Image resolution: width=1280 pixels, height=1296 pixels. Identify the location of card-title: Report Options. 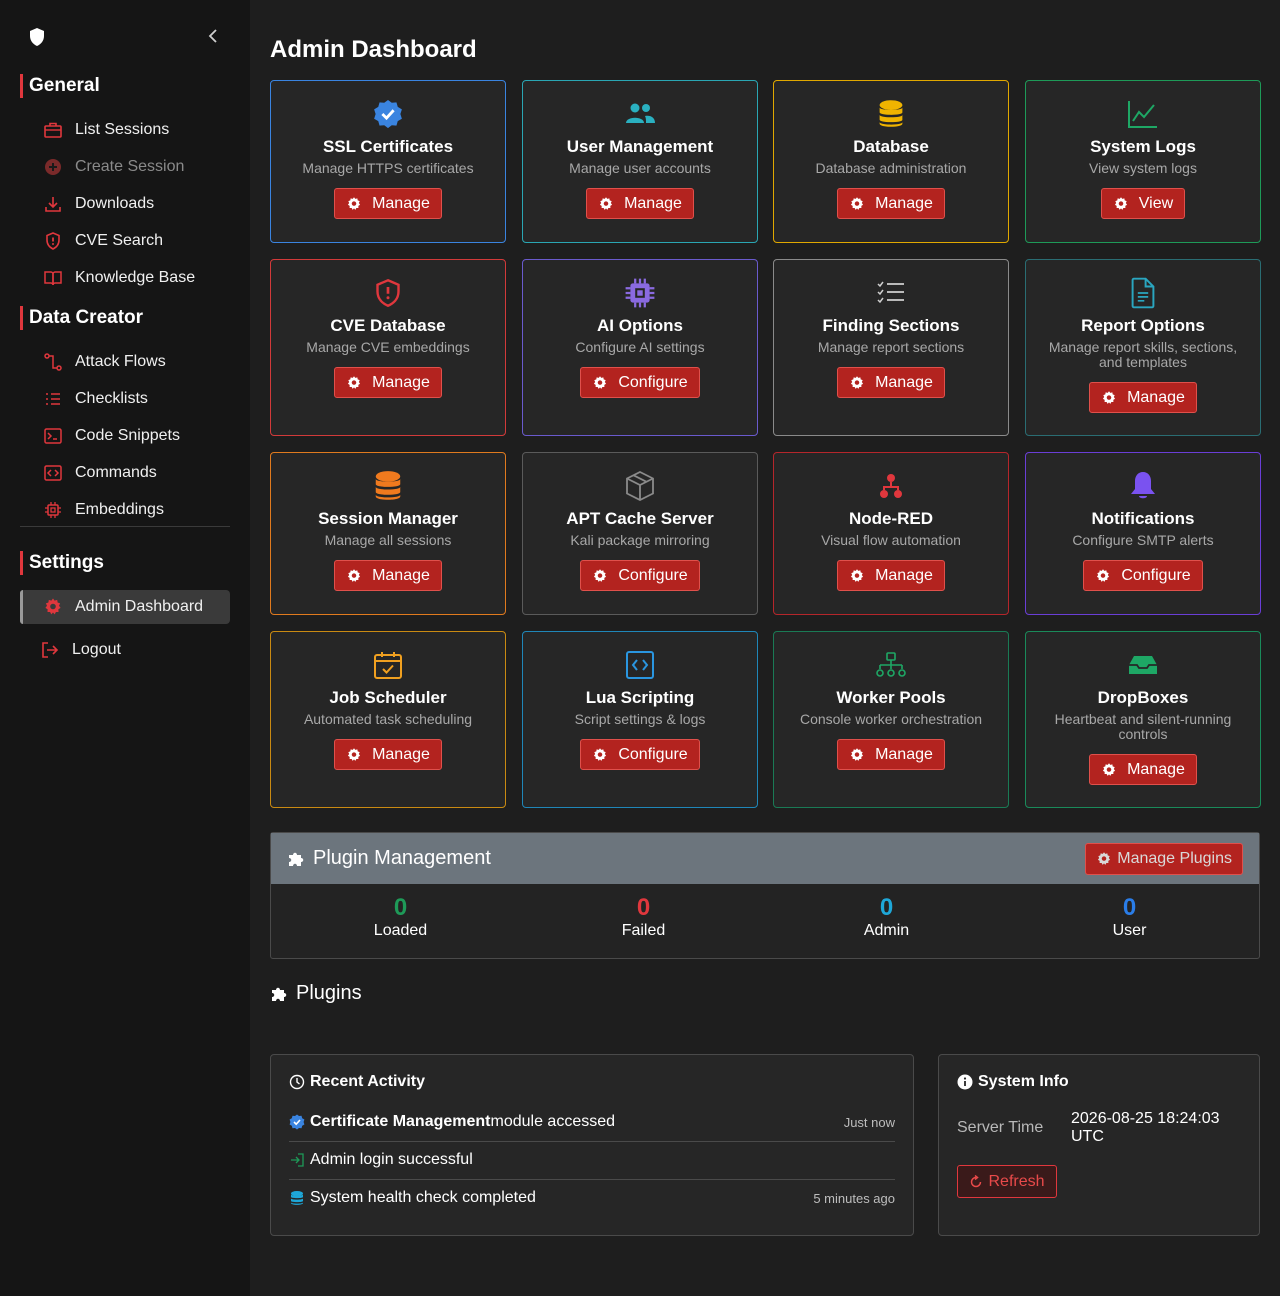
(1143, 325).